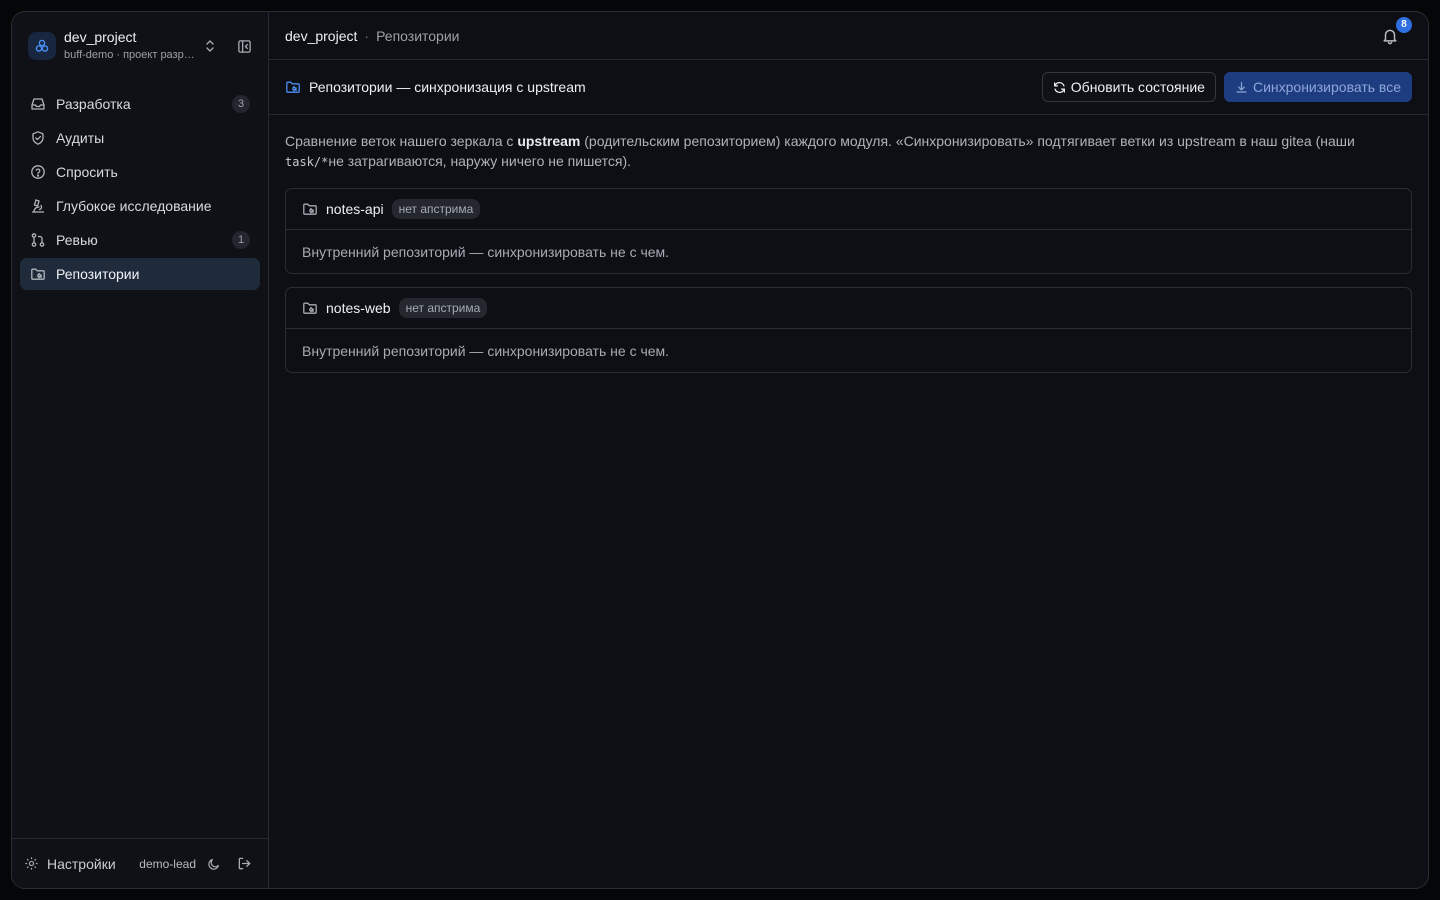 The height and width of the screenshot is (900, 1440). Describe the element at coordinates (1137, 87) in the screenshot. I see `refresh-state-label: Обновить состояние` at that location.